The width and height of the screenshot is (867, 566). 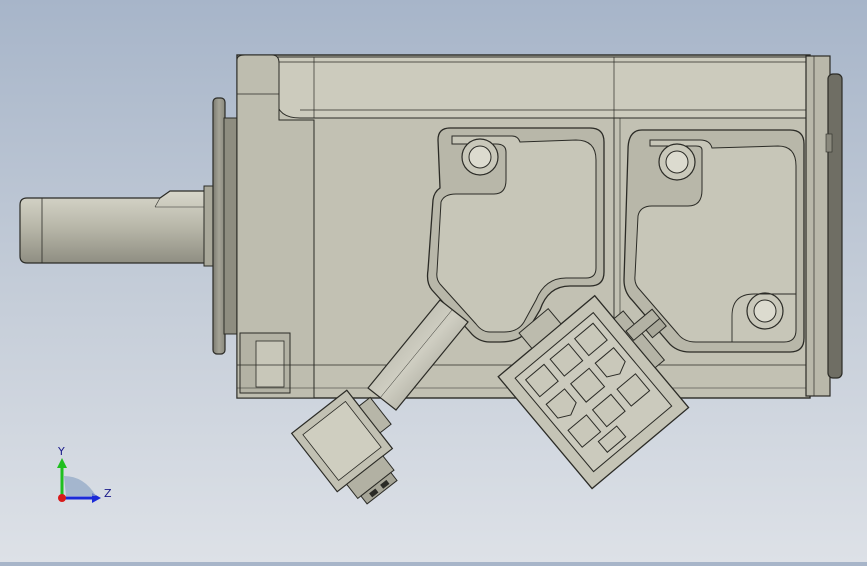 What do you see at coordinates (824, 226) in the screenshot?
I see `rear-cap` at bounding box center [824, 226].